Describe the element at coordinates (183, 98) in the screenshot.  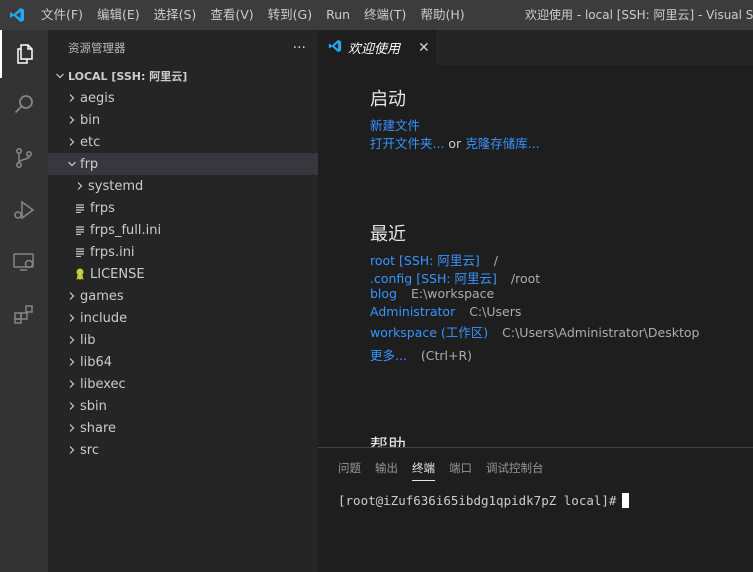
I see `tree-item-aegis: aegis` at that location.